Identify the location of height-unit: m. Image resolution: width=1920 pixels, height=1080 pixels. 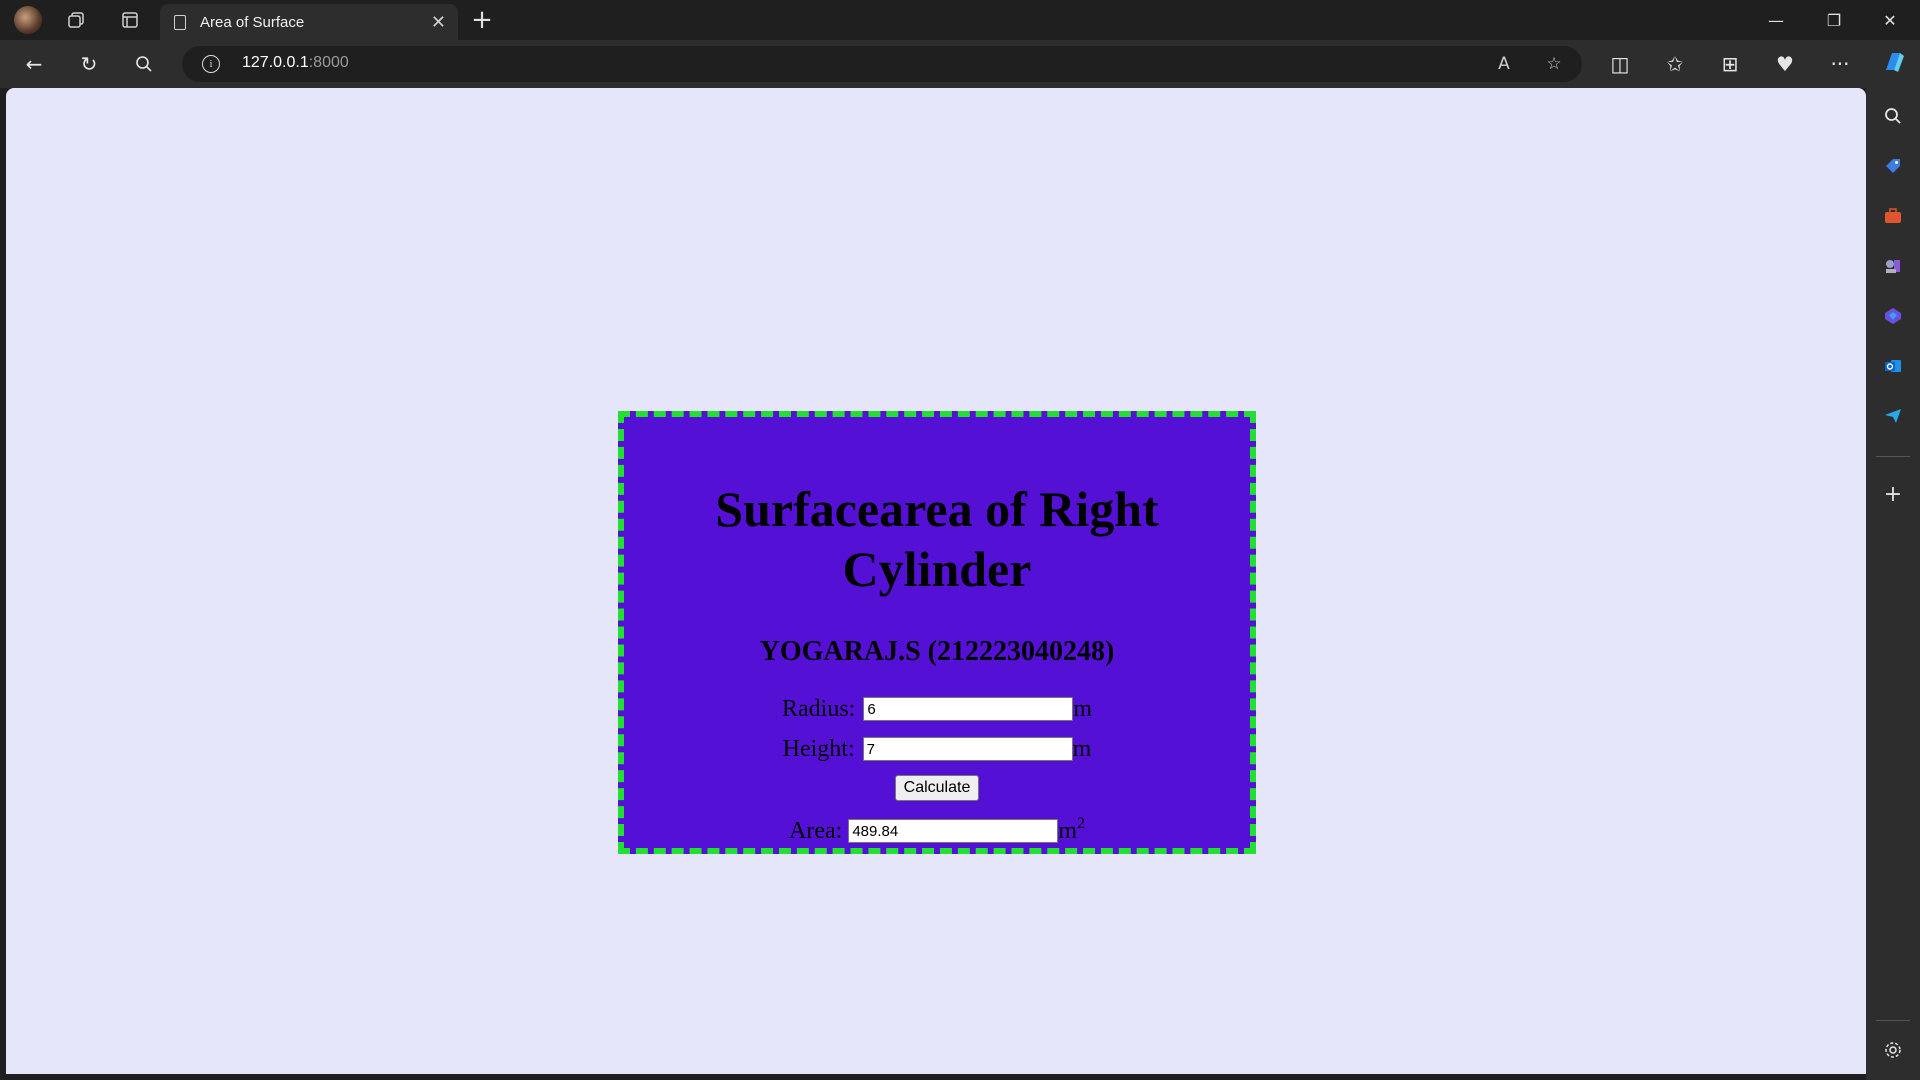
(1082, 749).